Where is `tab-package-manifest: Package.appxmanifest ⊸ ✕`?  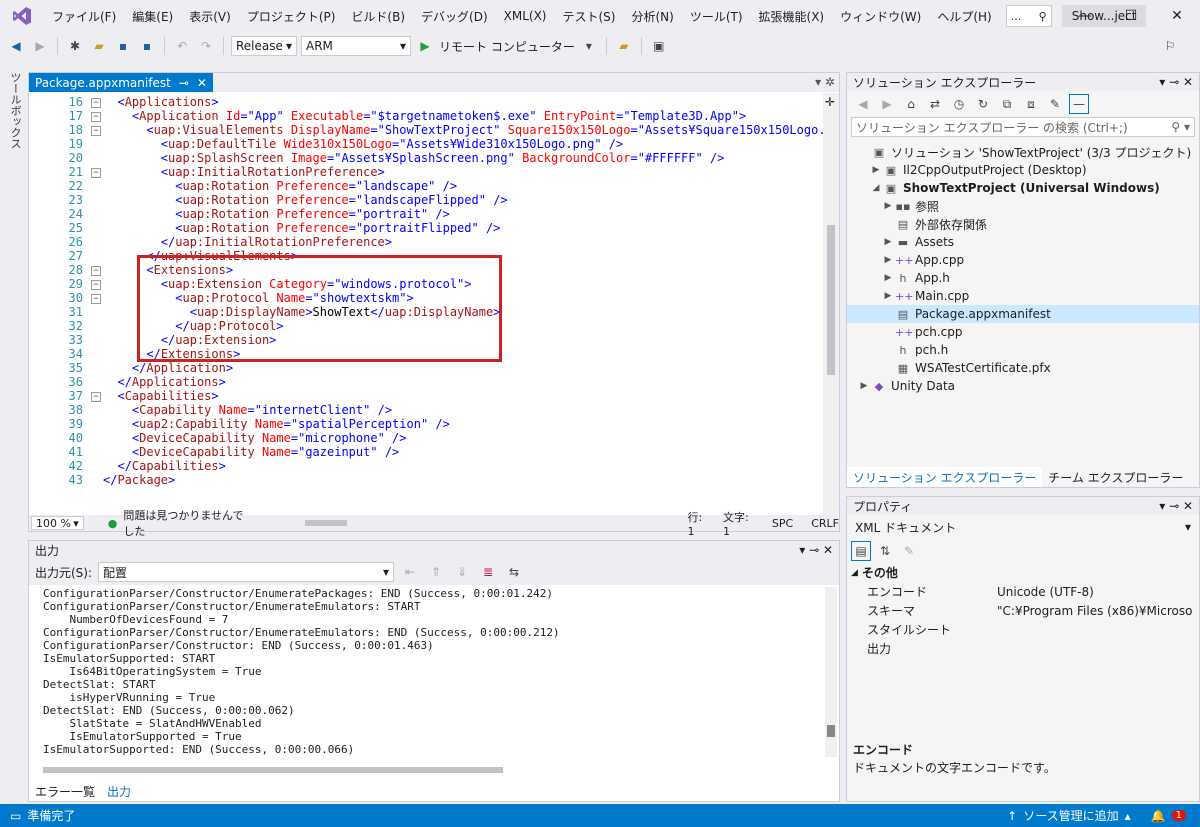 tab-package-manifest: Package.appxmanifest ⊸ ✕ is located at coordinates (121, 82).